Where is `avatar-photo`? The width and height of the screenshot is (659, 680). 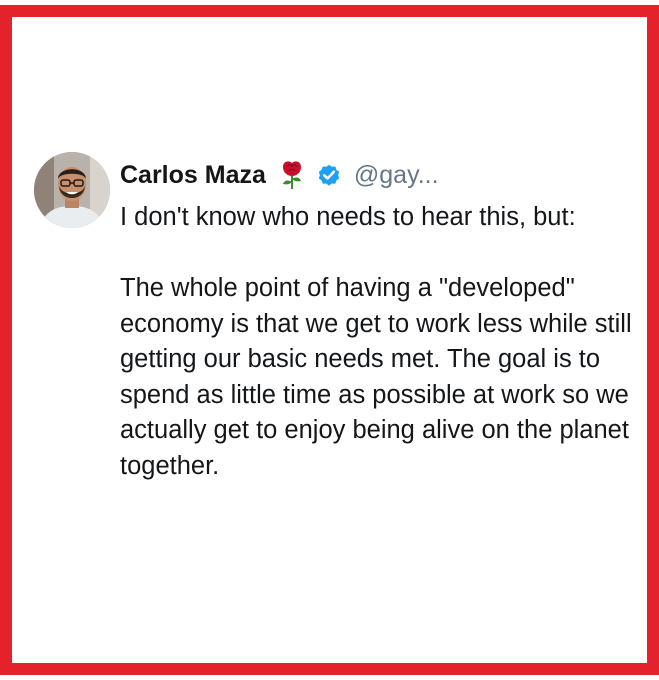
avatar-photo is located at coordinates (72, 190).